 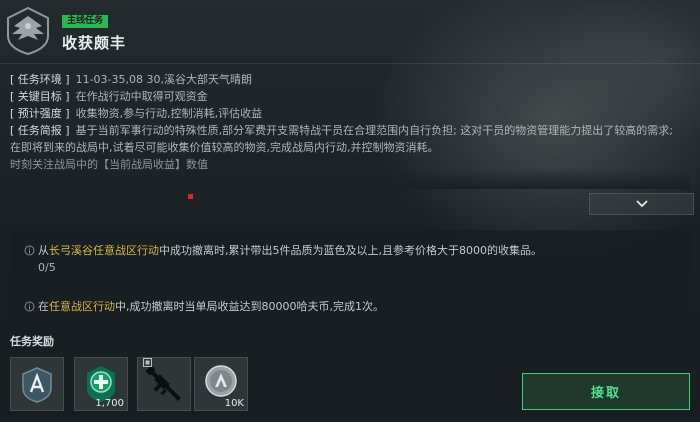 What do you see at coordinates (606, 391) in the screenshot?
I see `accept-button: 接取` at bounding box center [606, 391].